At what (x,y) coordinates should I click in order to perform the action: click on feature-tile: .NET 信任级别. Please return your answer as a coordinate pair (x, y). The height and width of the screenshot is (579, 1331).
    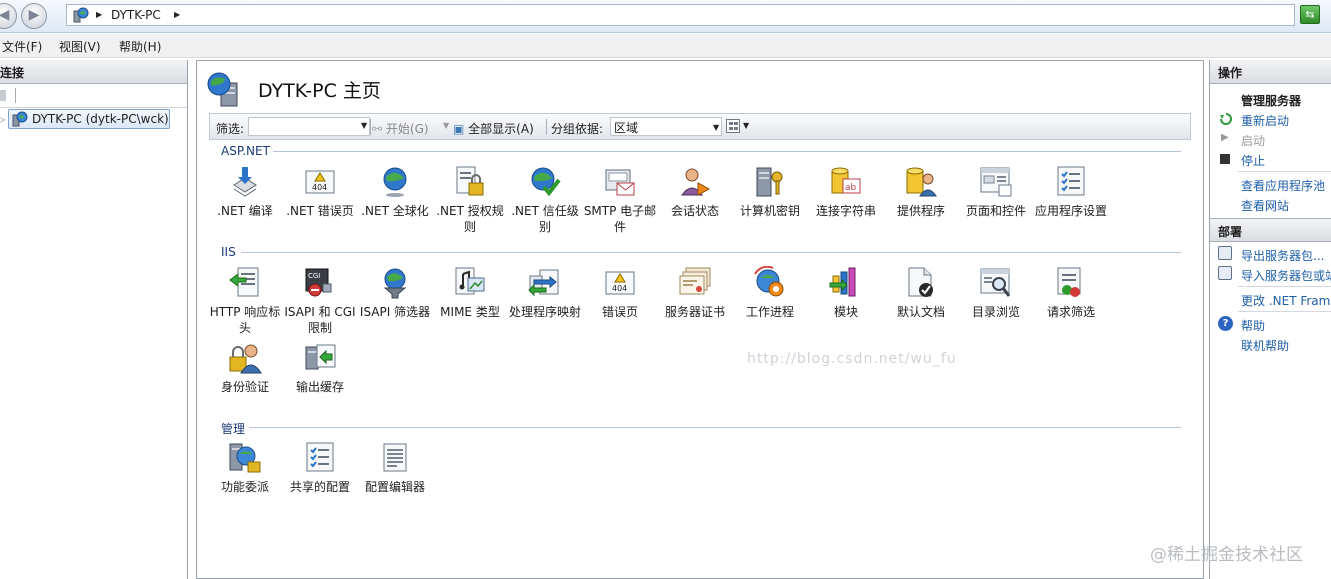
    Looking at the image, I should click on (545, 200).